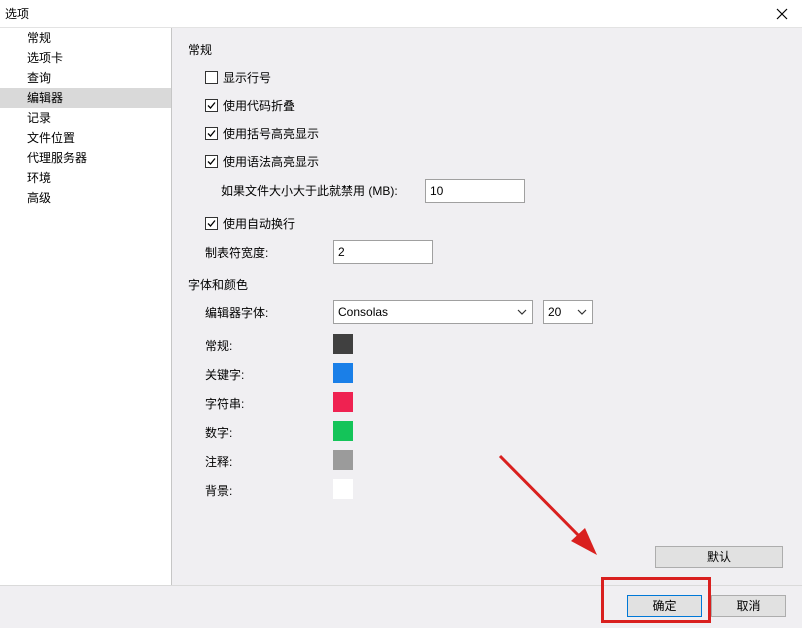 The width and height of the screenshot is (802, 628). Describe the element at coordinates (85, 178) in the screenshot. I see `sidebar-item-environment: 环境` at that location.